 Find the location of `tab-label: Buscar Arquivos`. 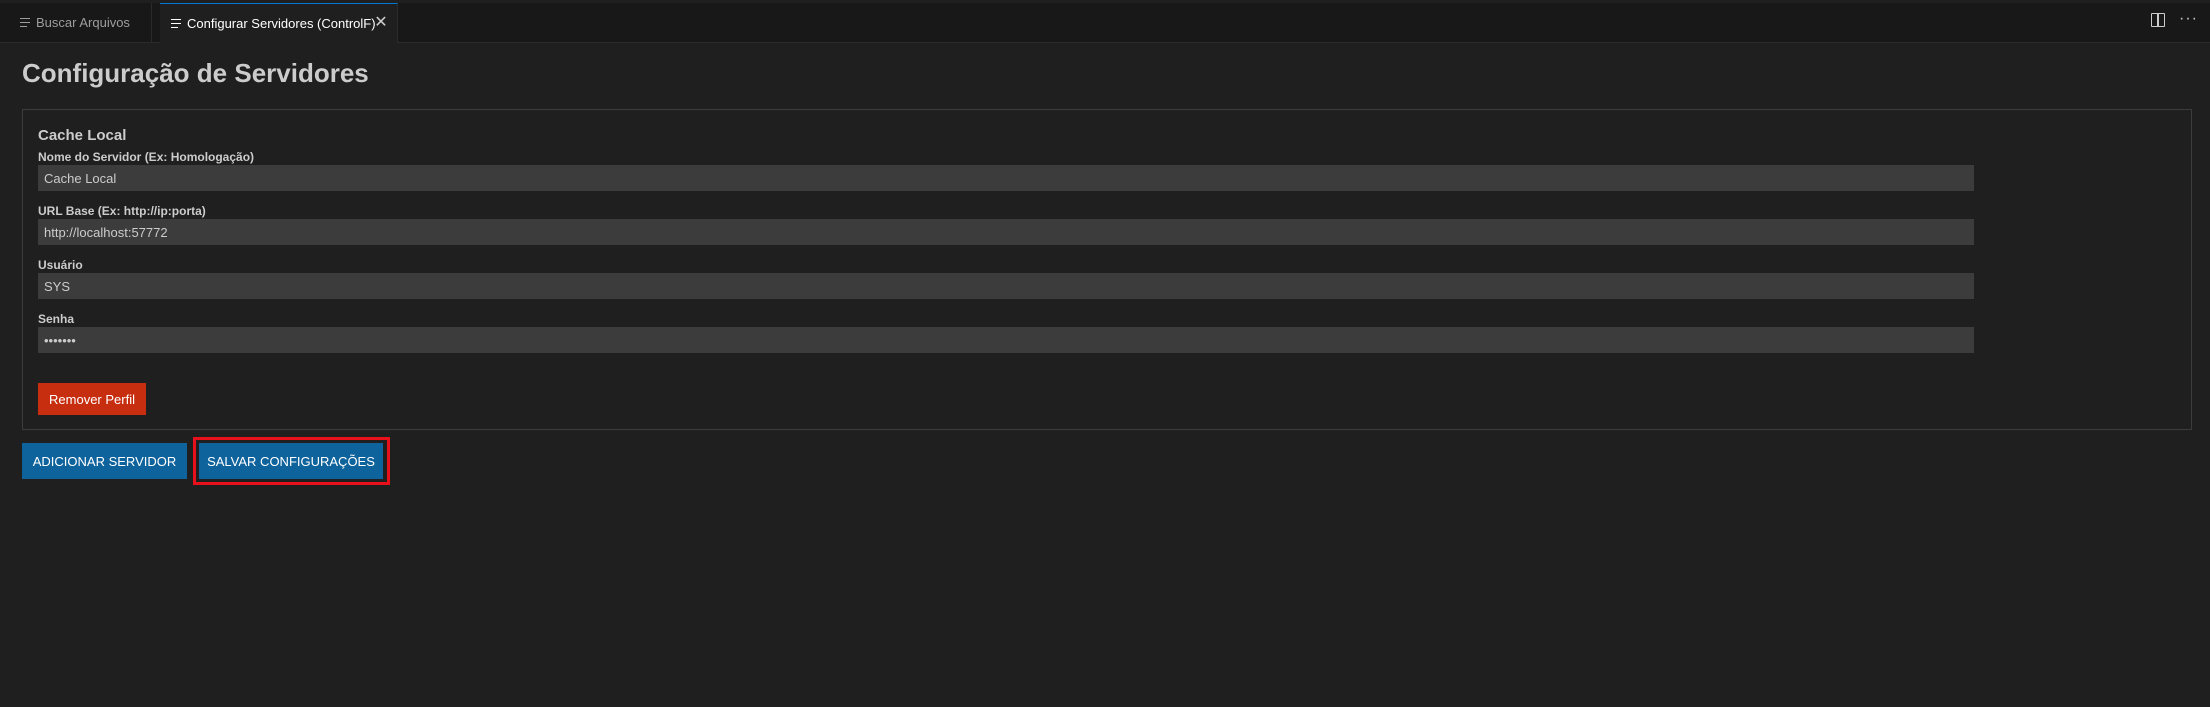

tab-label: Buscar Arquivos is located at coordinates (83, 22).